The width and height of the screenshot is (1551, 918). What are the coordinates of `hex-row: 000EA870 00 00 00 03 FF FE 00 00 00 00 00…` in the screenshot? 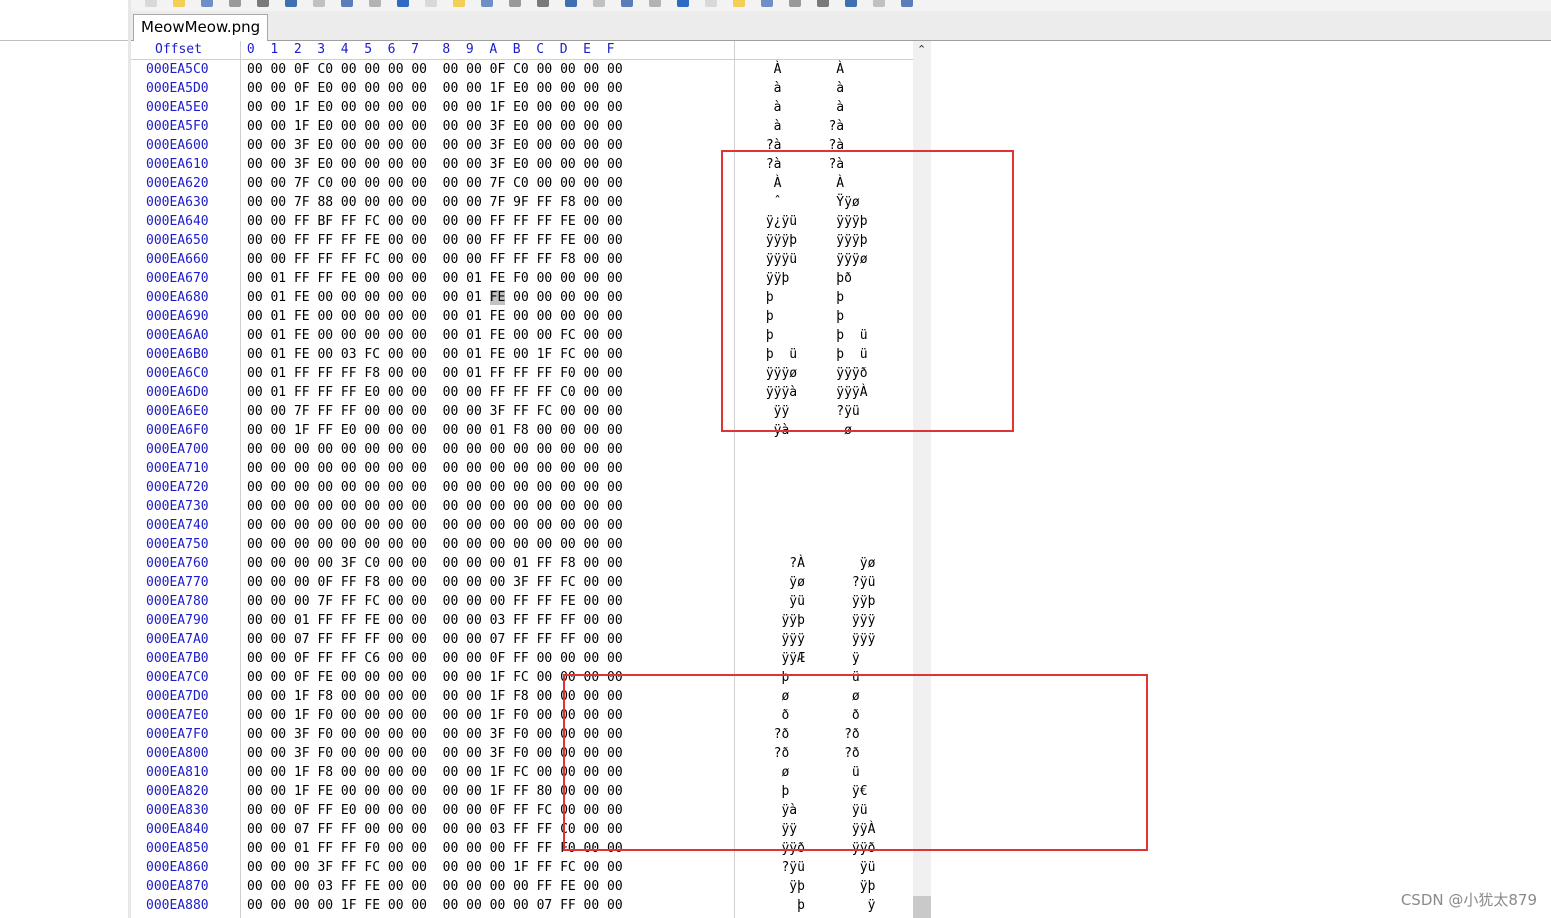 It's located at (522, 886).